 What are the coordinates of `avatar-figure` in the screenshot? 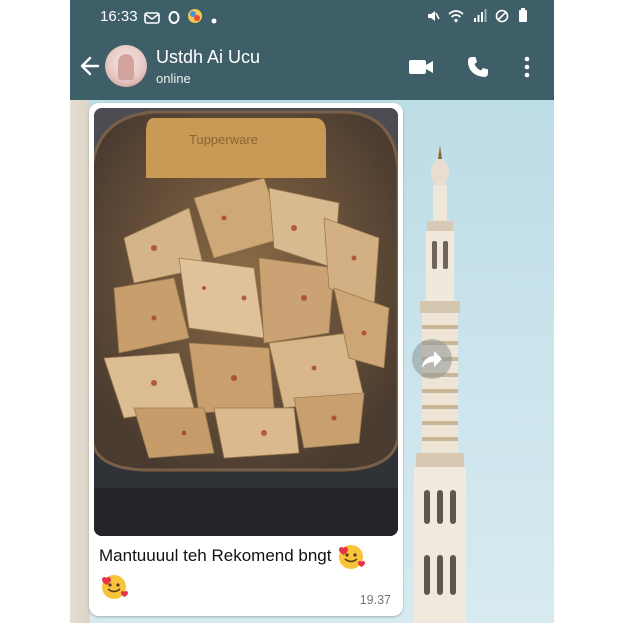 It's located at (126, 67).